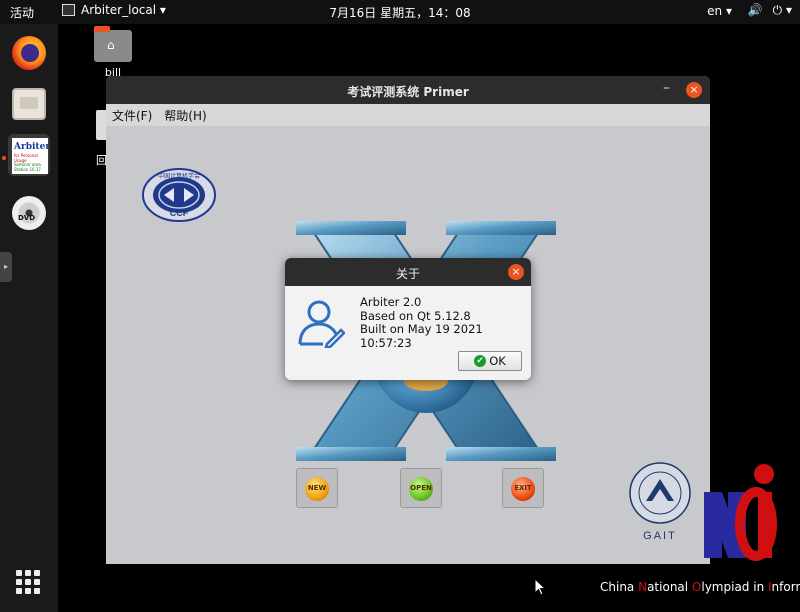 Image resolution: width=800 pixels, height=612 pixels. I want to click on check-icon: ✔, so click(480, 361).